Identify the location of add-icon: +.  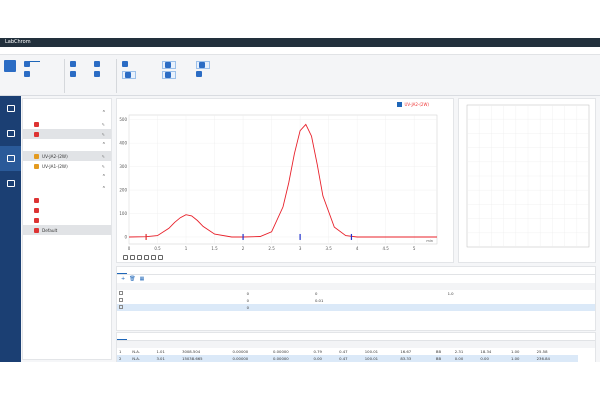
(123, 279).